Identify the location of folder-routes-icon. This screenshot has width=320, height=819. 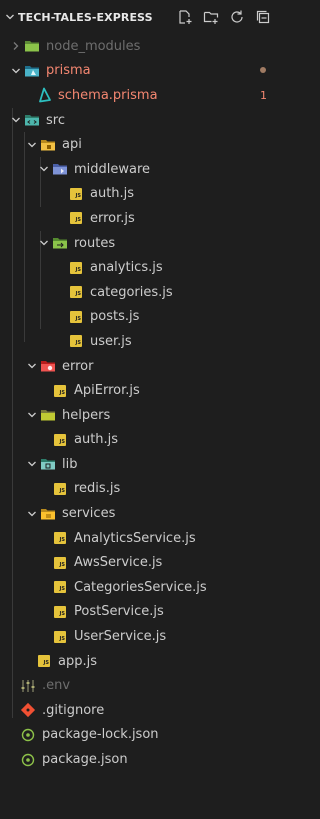
(60, 243).